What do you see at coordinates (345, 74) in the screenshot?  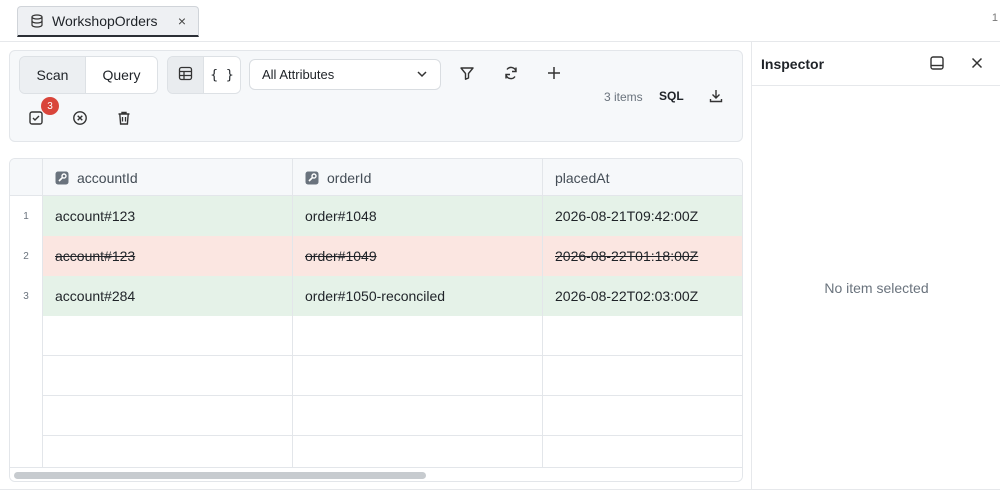 I see `attributes-select: All Attributes` at bounding box center [345, 74].